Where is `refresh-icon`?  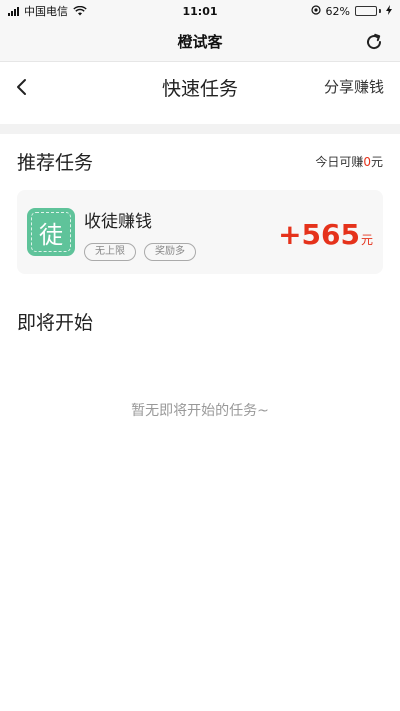
refresh-icon is located at coordinates (374, 41).